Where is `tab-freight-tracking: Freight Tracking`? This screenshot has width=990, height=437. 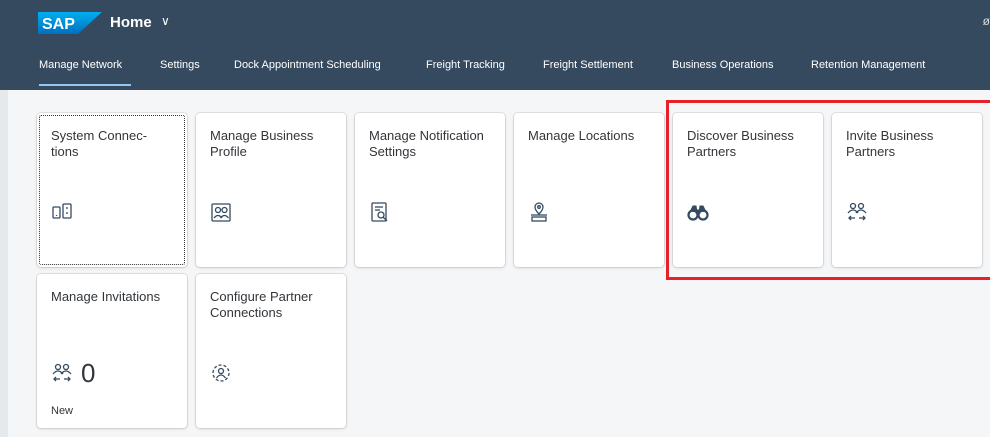
tab-freight-tracking: Freight Tracking is located at coordinates (465, 65).